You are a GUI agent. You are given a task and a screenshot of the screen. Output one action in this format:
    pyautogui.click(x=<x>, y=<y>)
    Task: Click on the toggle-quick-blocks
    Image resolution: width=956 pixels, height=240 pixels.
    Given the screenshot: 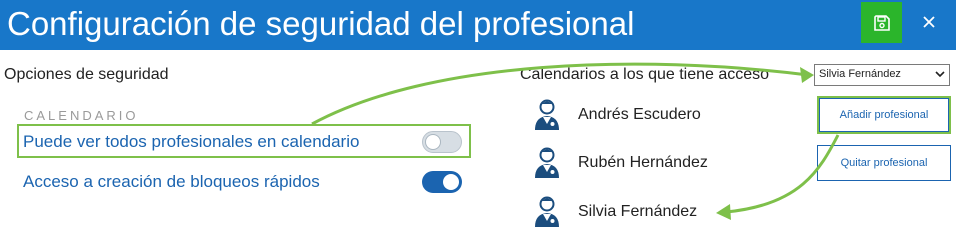 What is the action you would take?
    pyautogui.click(x=442, y=182)
    